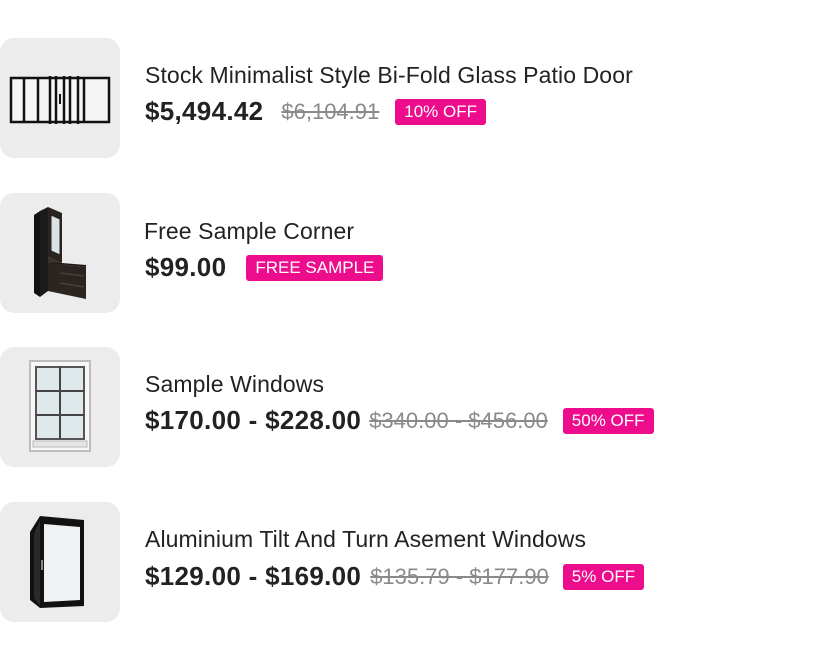 The width and height of the screenshot is (816, 660). I want to click on product-price: $5,494.42, so click(204, 111).